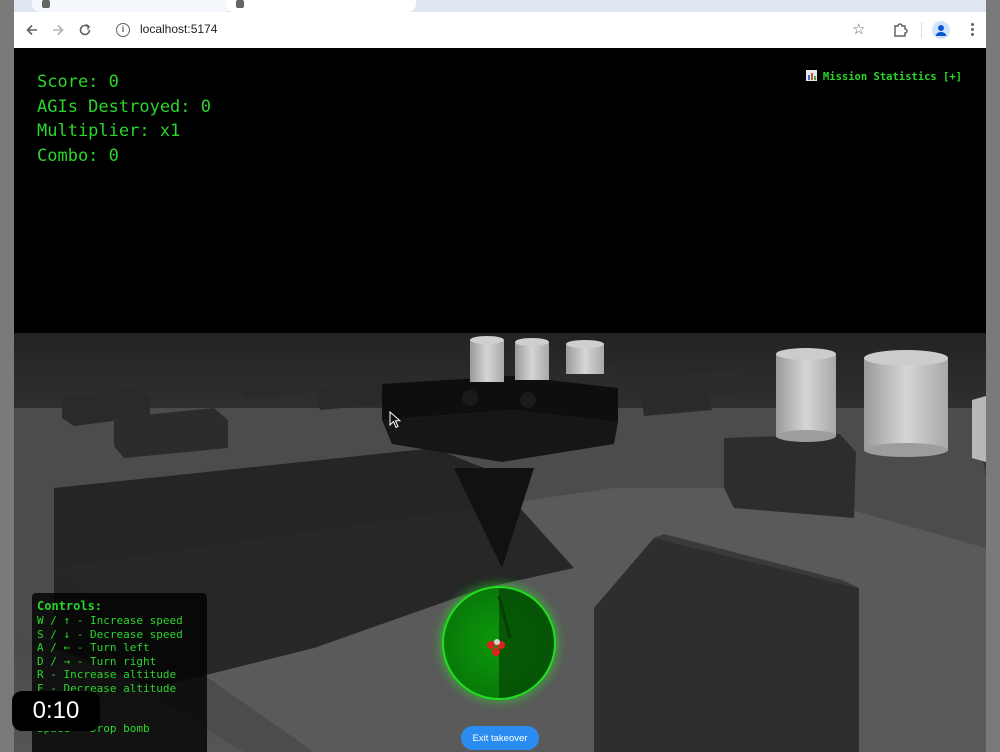  I want to click on address-url: localhost:5174, so click(179, 29).